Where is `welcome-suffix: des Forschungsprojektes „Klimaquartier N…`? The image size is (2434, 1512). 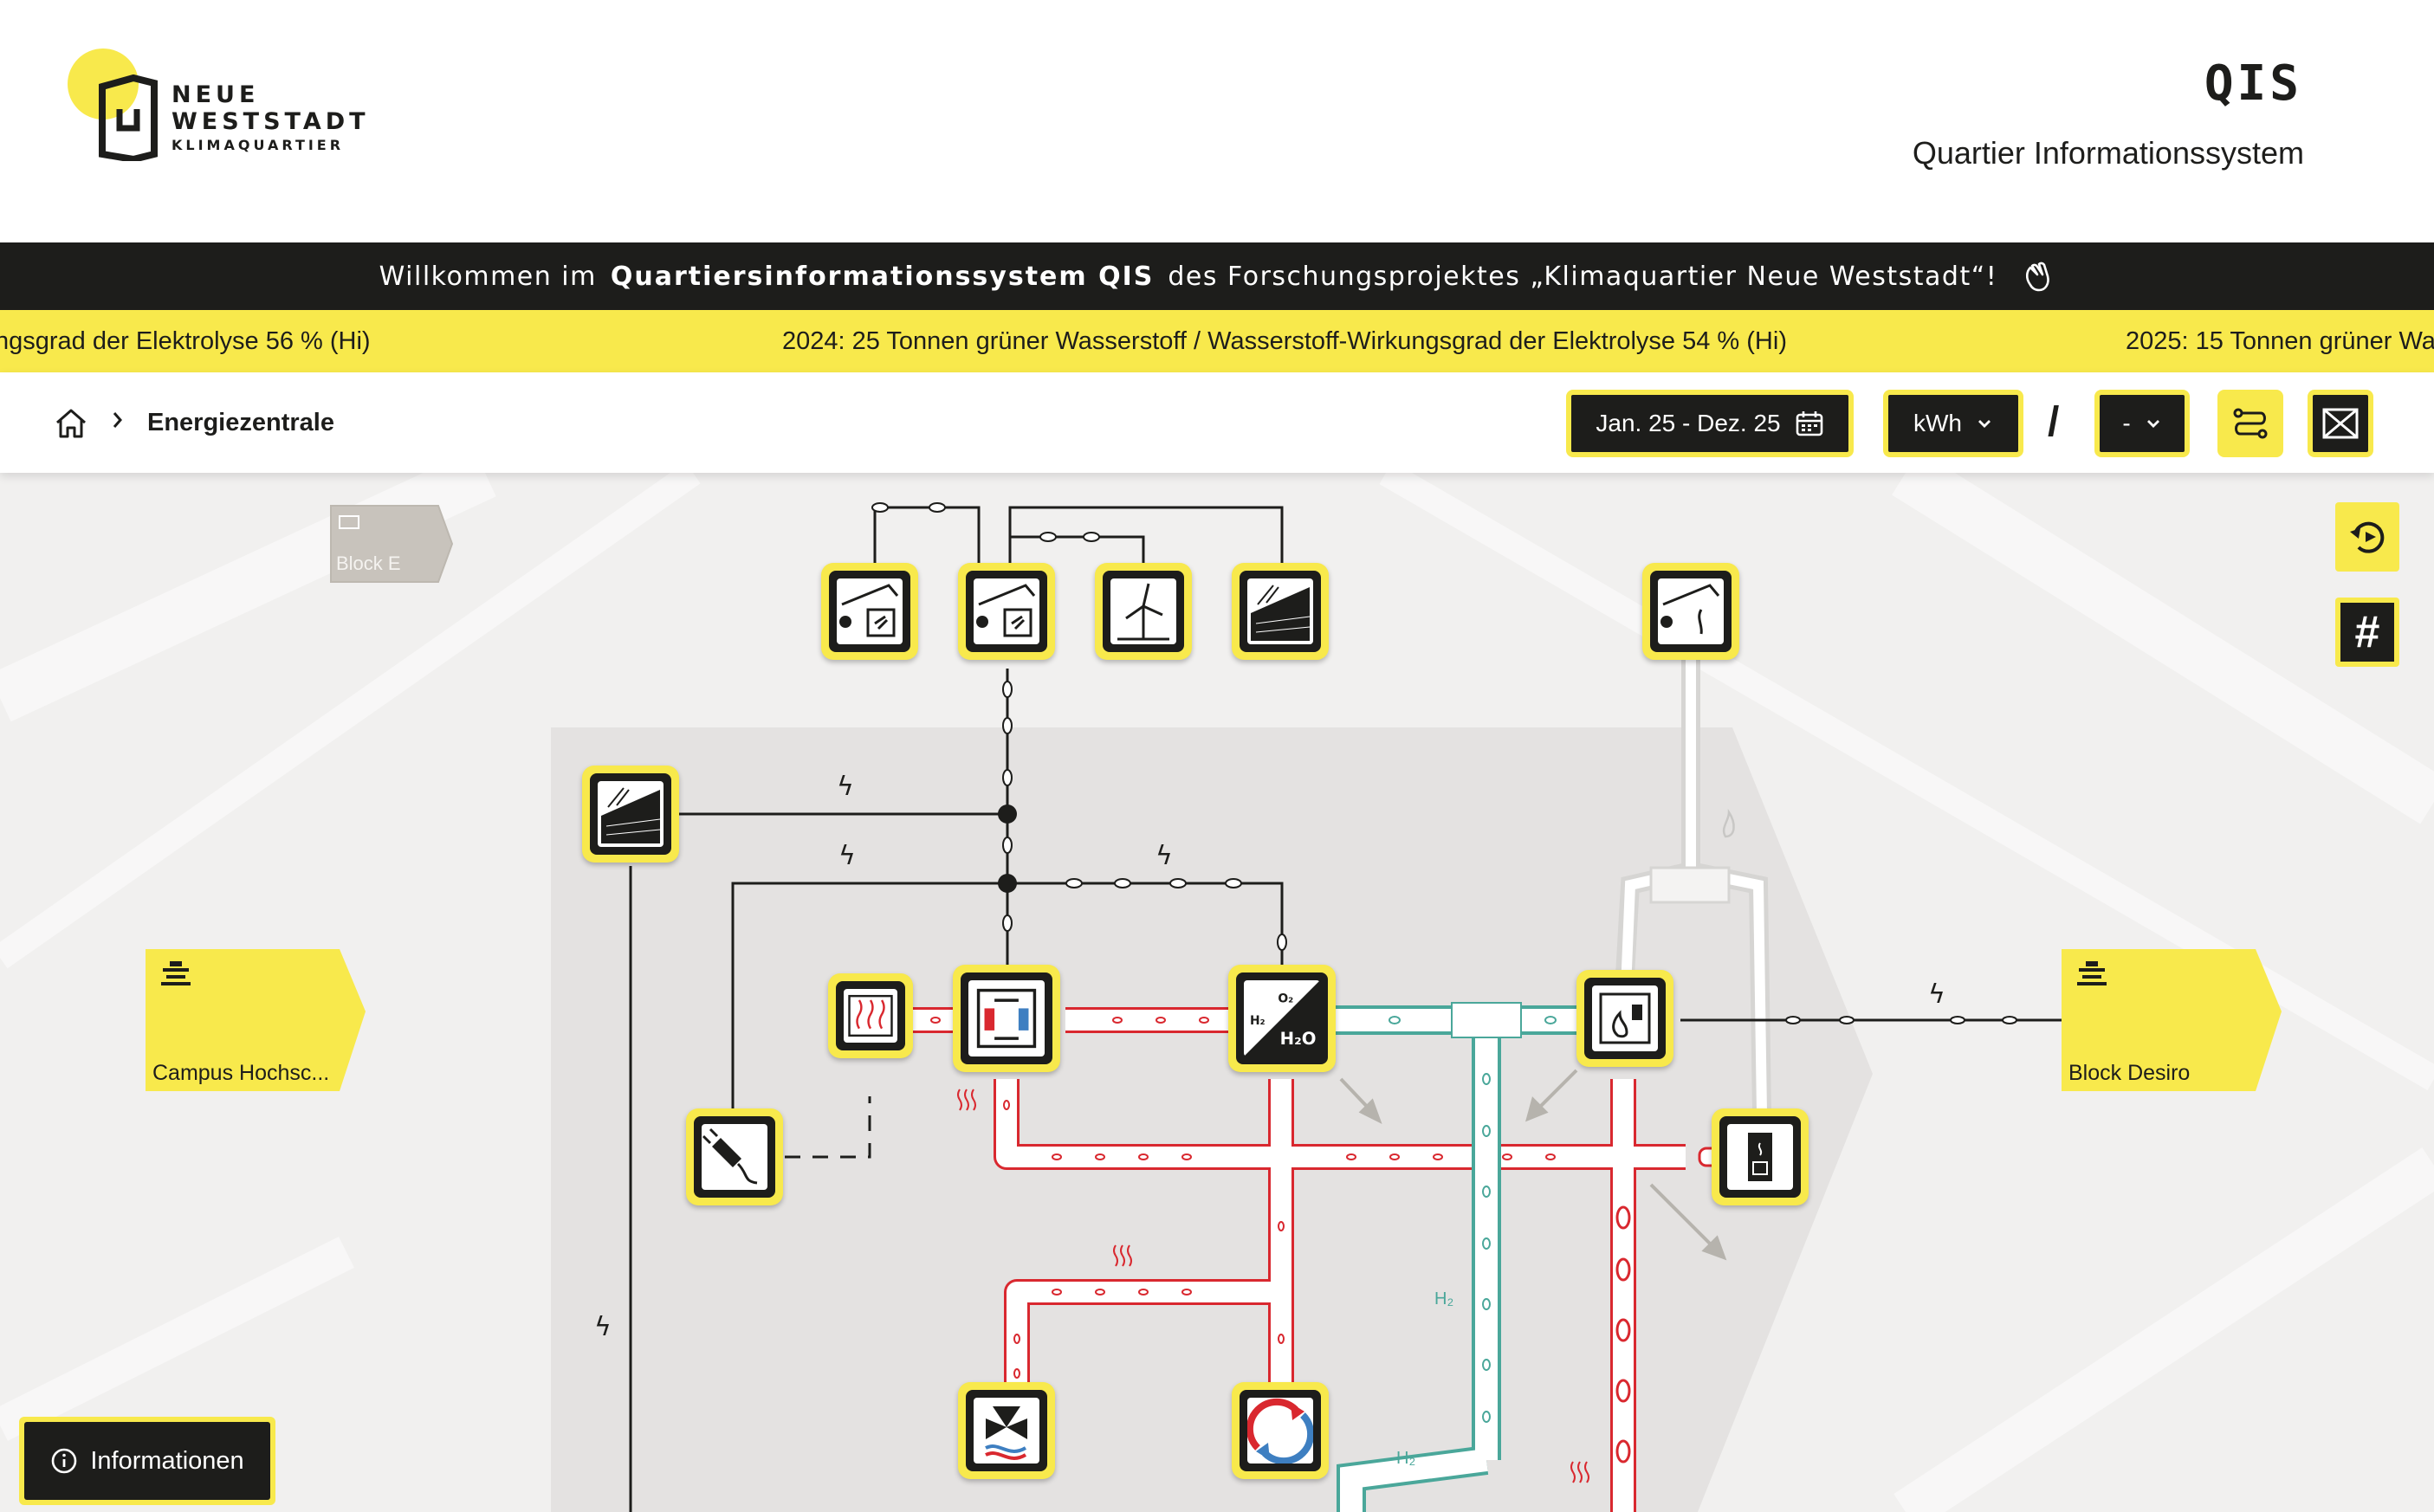 welcome-suffix: des Forschungsprojektes „Klimaquartier N… is located at coordinates (1583, 276).